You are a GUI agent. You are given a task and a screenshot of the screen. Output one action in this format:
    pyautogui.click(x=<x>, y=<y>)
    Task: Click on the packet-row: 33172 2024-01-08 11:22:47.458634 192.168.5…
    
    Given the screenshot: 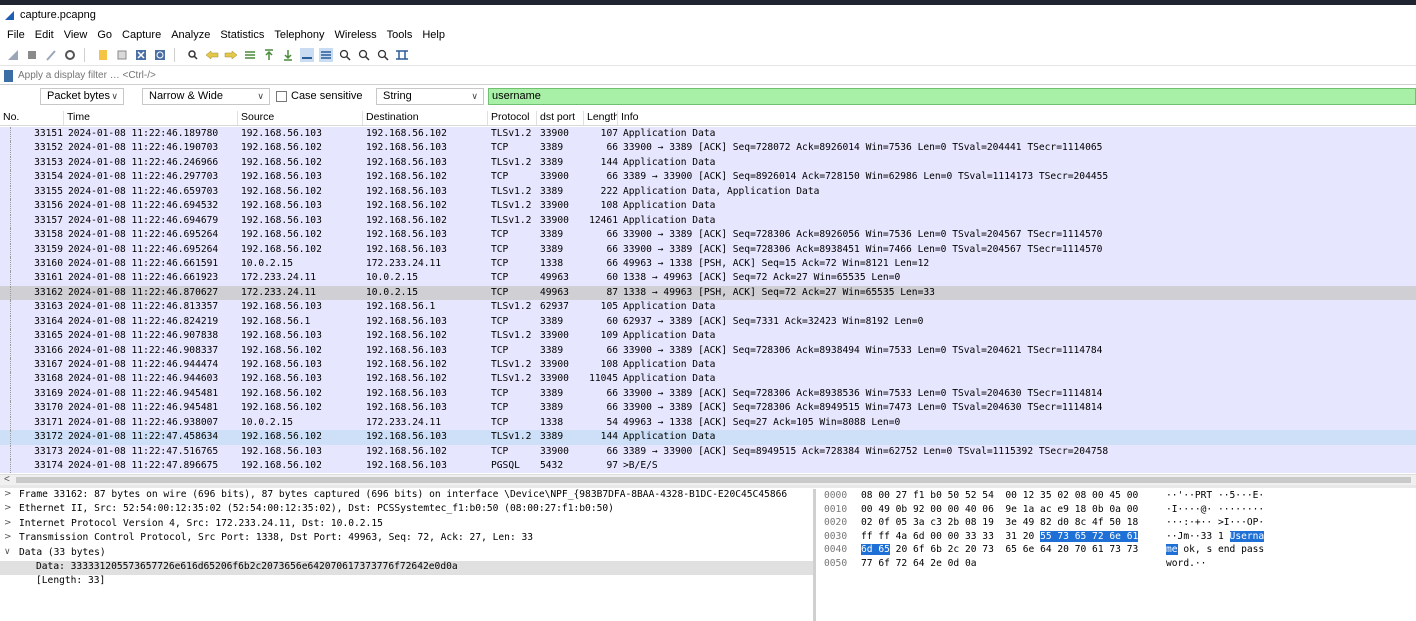 What is the action you would take?
    pyautogui.click(x=708, y=437)
    